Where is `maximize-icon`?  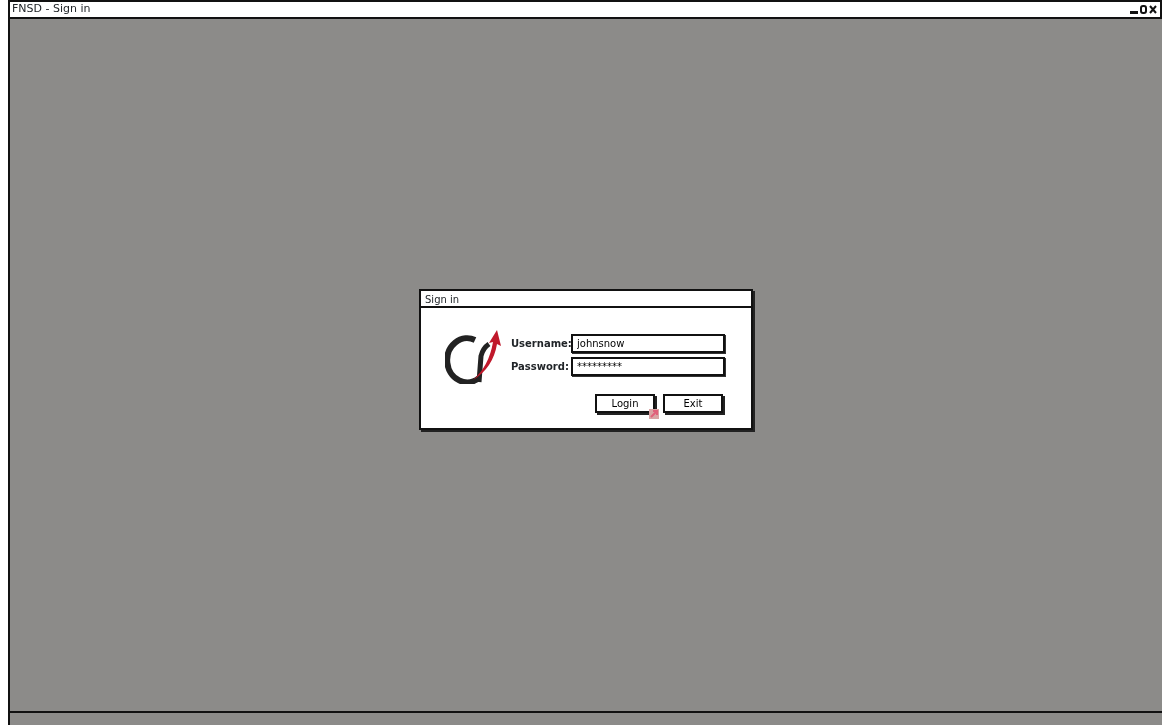
maximize-icon is located at coordinates (1143, 9).